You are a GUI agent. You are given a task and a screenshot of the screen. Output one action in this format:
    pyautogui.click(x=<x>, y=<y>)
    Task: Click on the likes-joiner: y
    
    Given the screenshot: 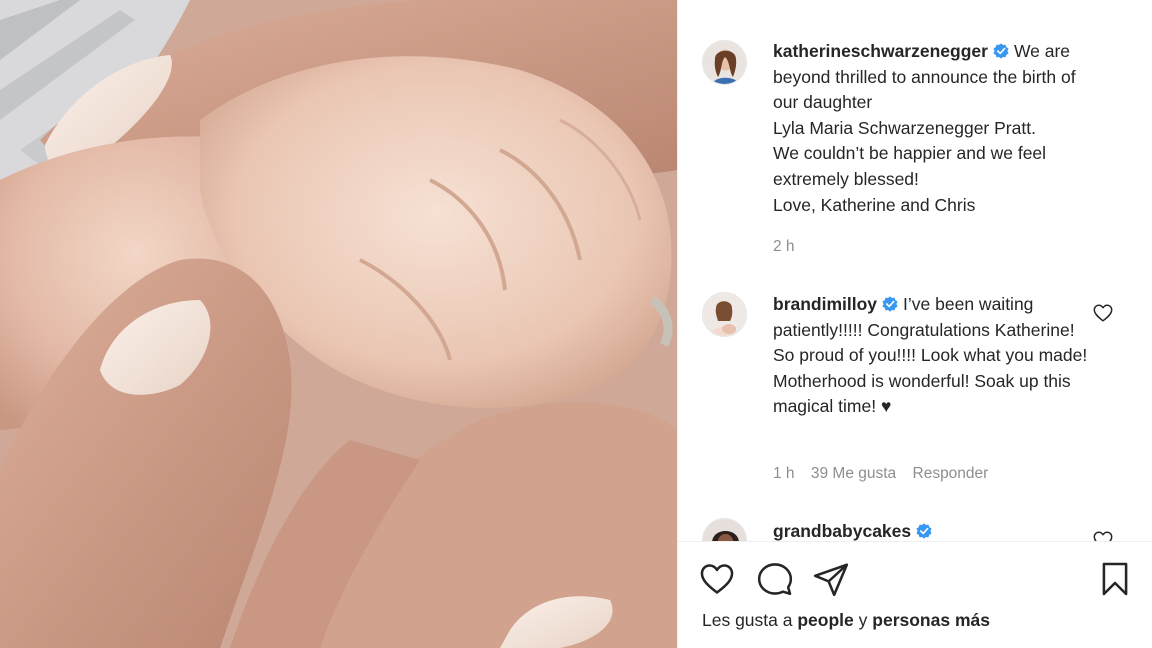 What is the action you would take?
    pyautogui.click(x=863, y=620)
    